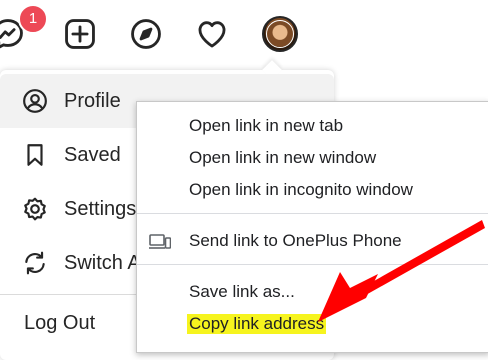  Describe the element at coordinates (295, 240) in the screenshot. I see `ctx-item-label: Send link to OnePlus Phone` at that location.